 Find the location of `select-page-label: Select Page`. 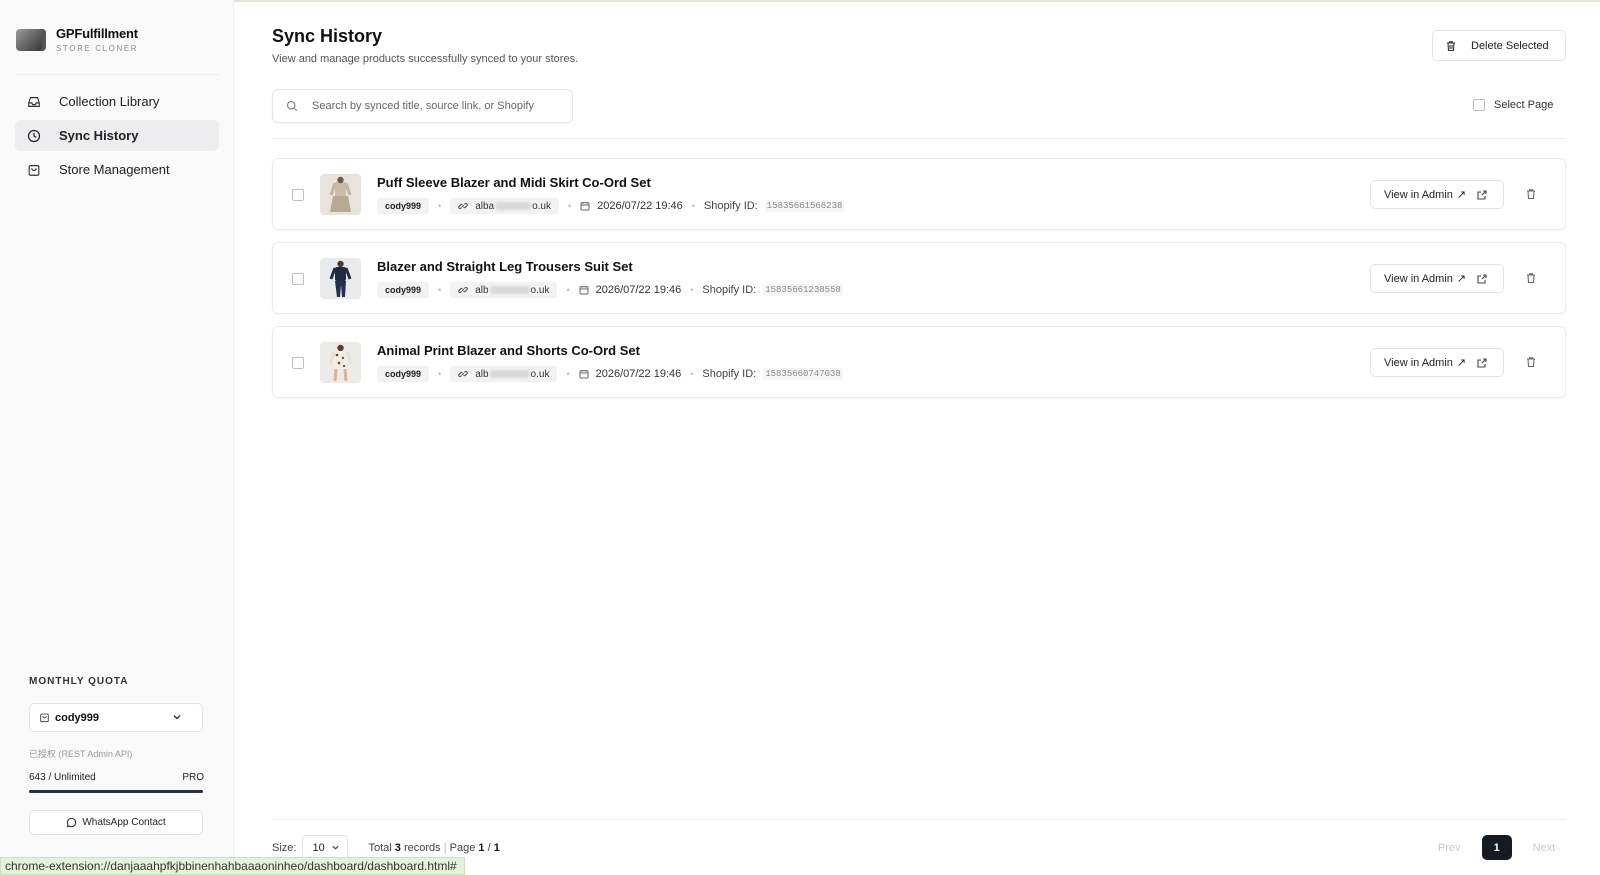

select-page-label: Select Page is located at coordinates (1524, 105).